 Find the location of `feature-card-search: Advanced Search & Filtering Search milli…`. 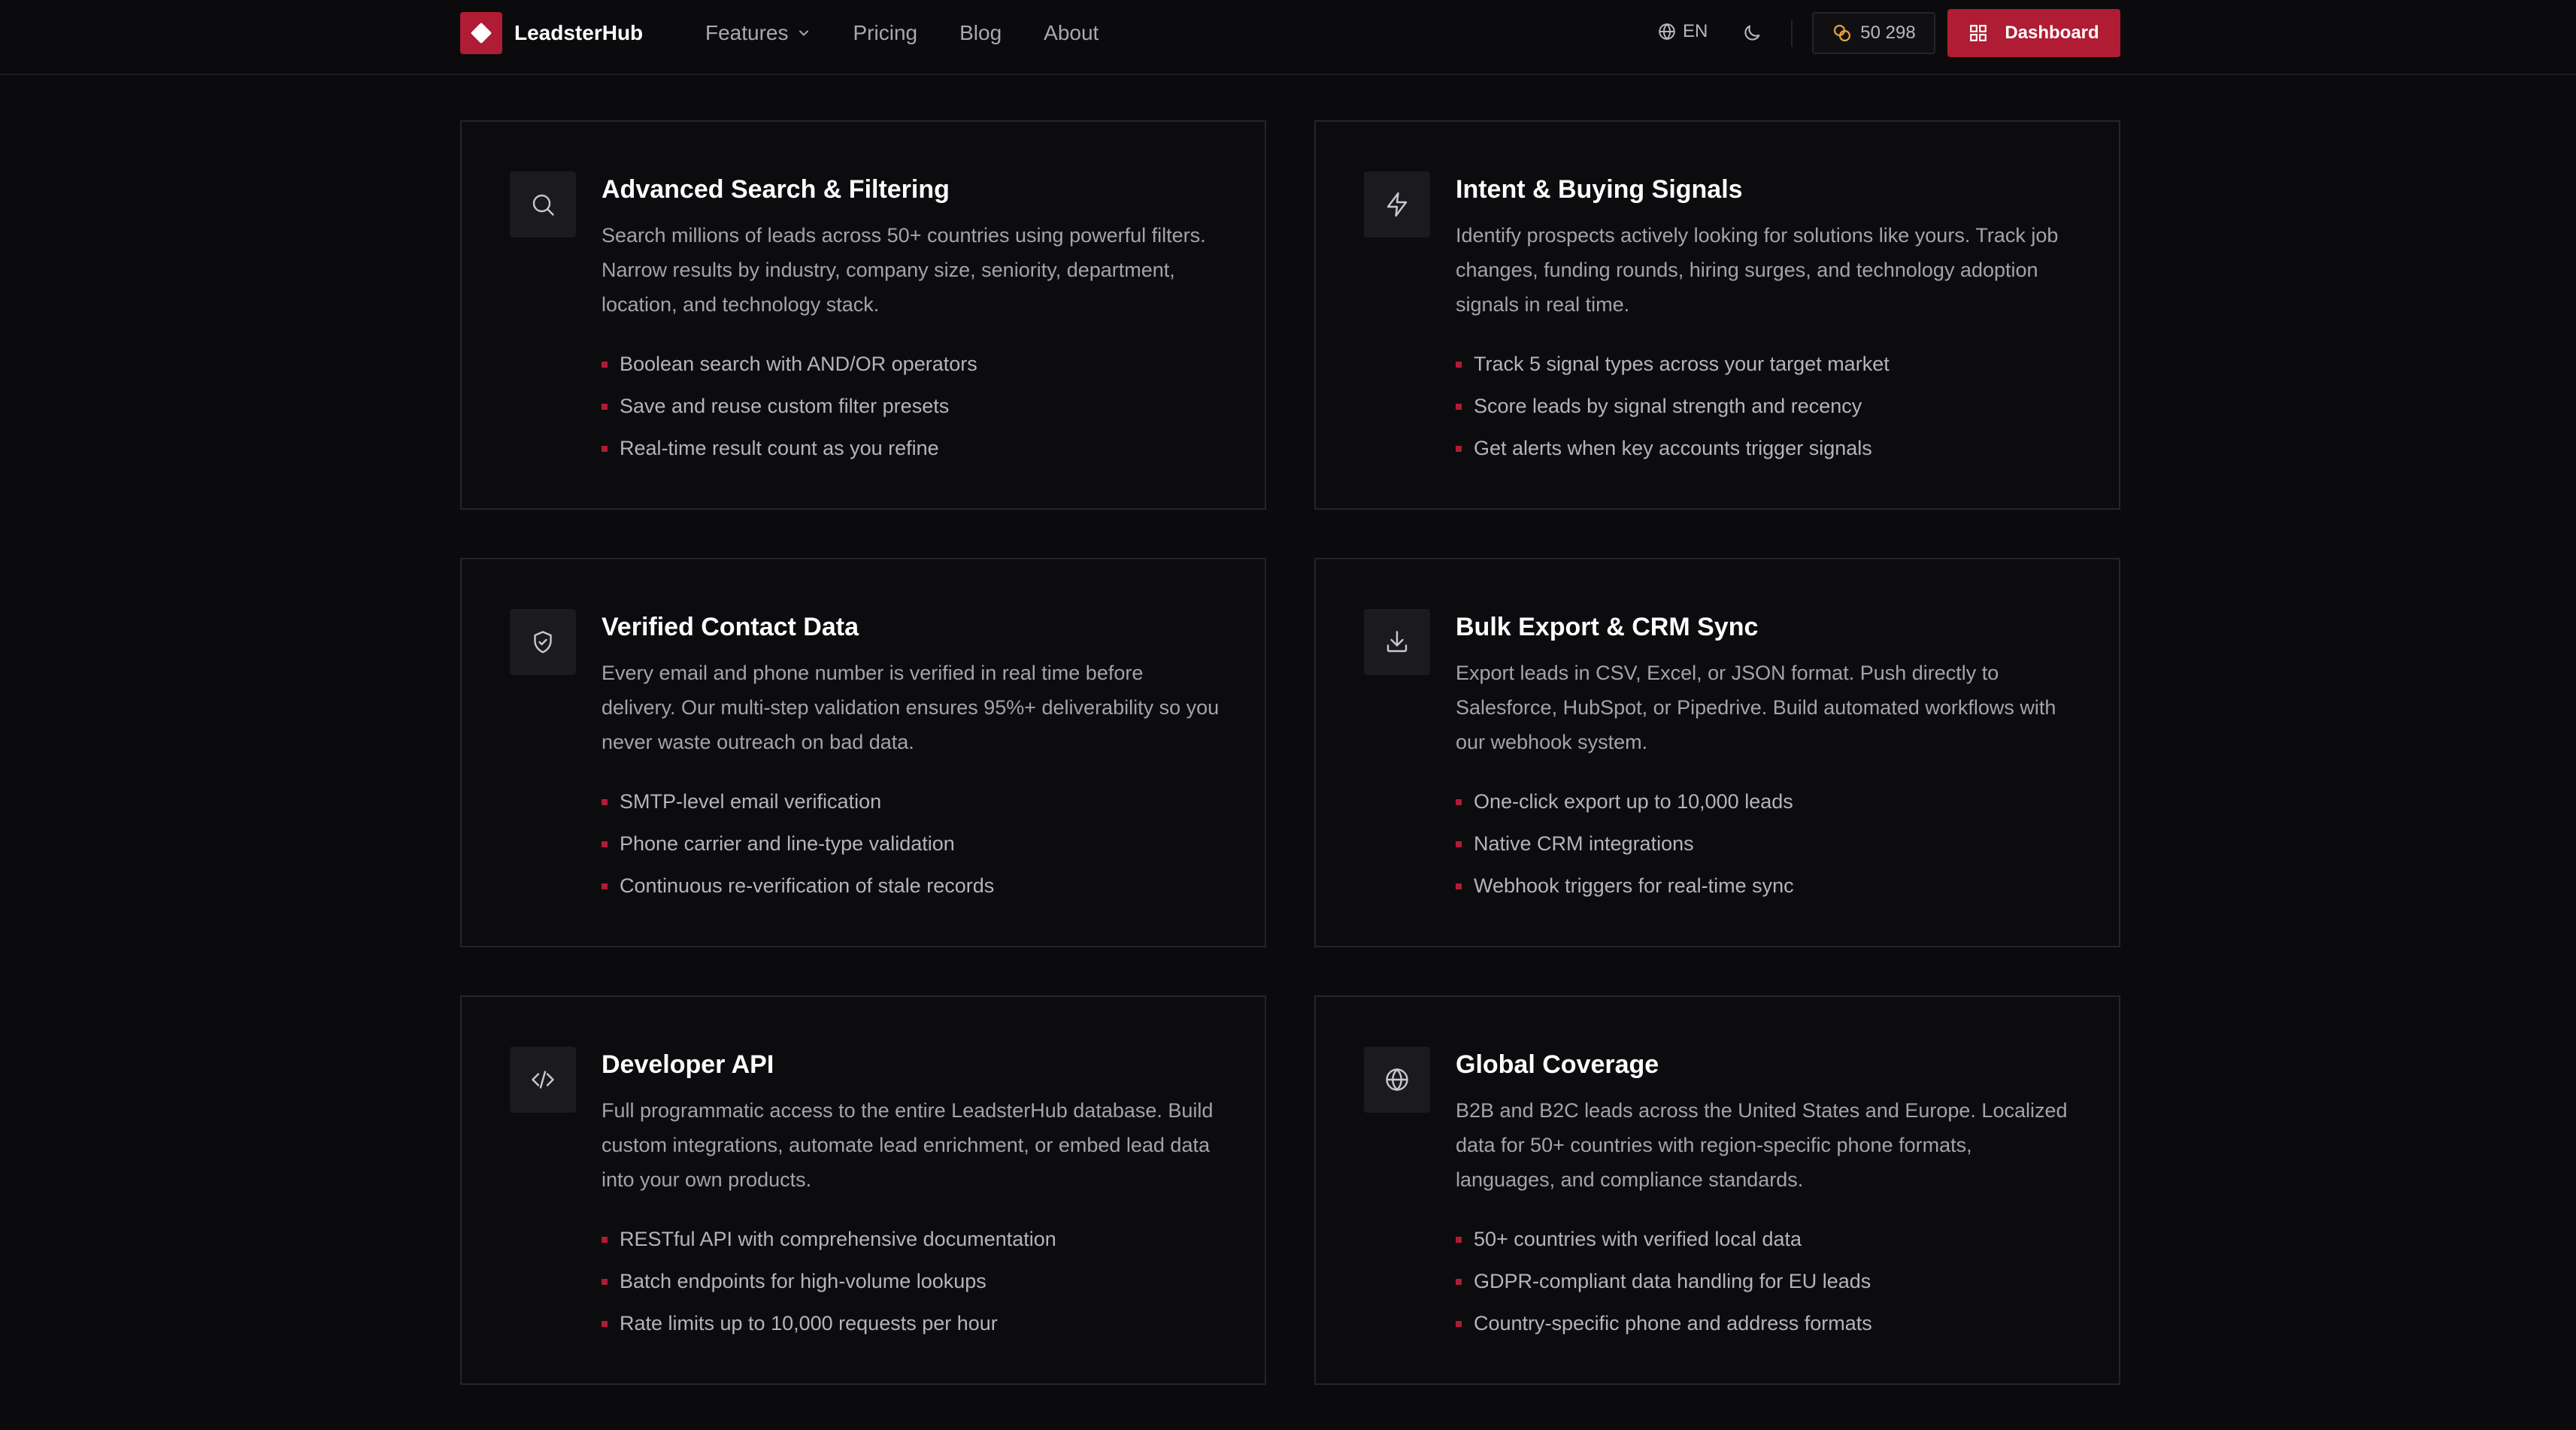

feature-card-search: Advanced Search & Filtering Search milli… is located at coordinates (863, 315).